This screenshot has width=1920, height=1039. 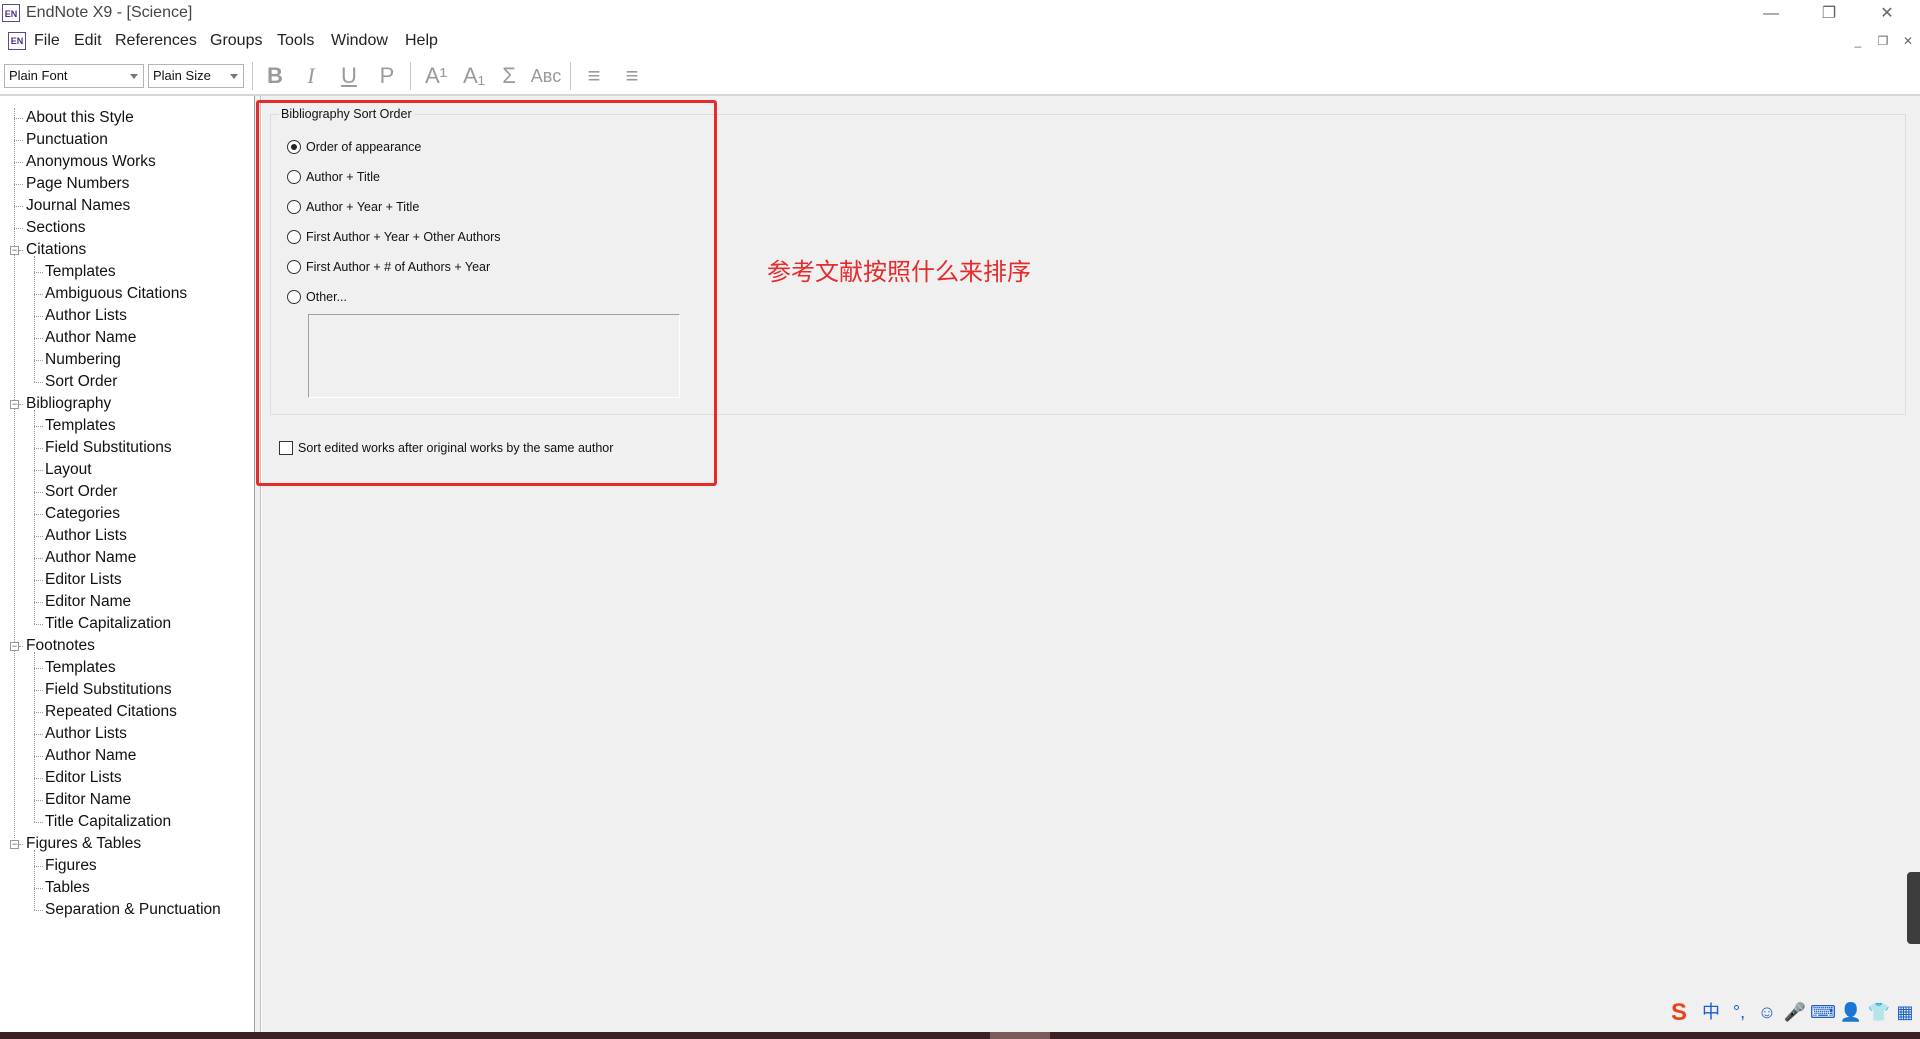 I want to click on keyboard-icon: ⌨, so click(x=1823, y=1012).